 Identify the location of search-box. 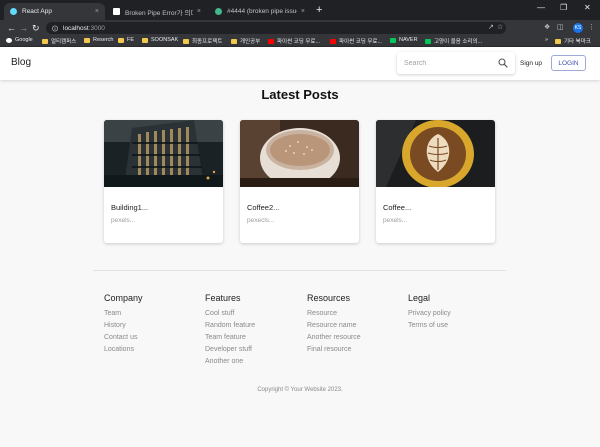
(456, 63).